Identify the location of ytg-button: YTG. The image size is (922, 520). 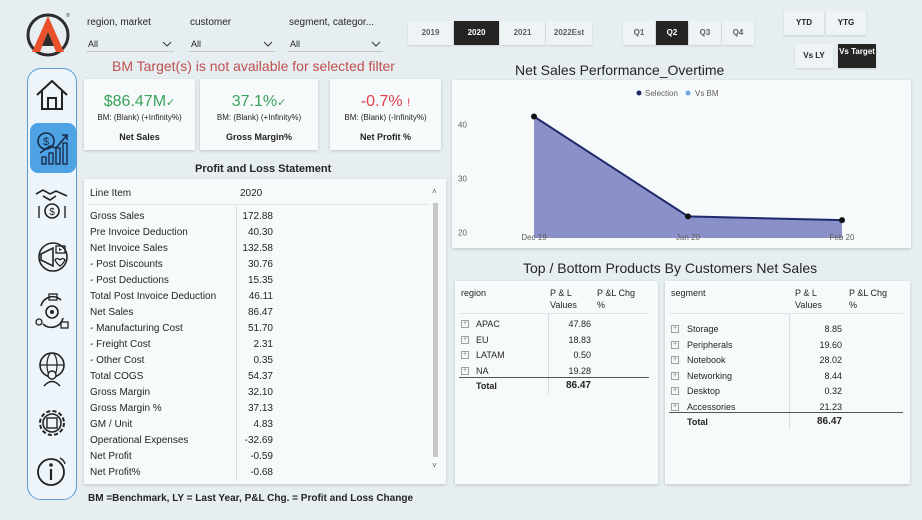
(846, 23).